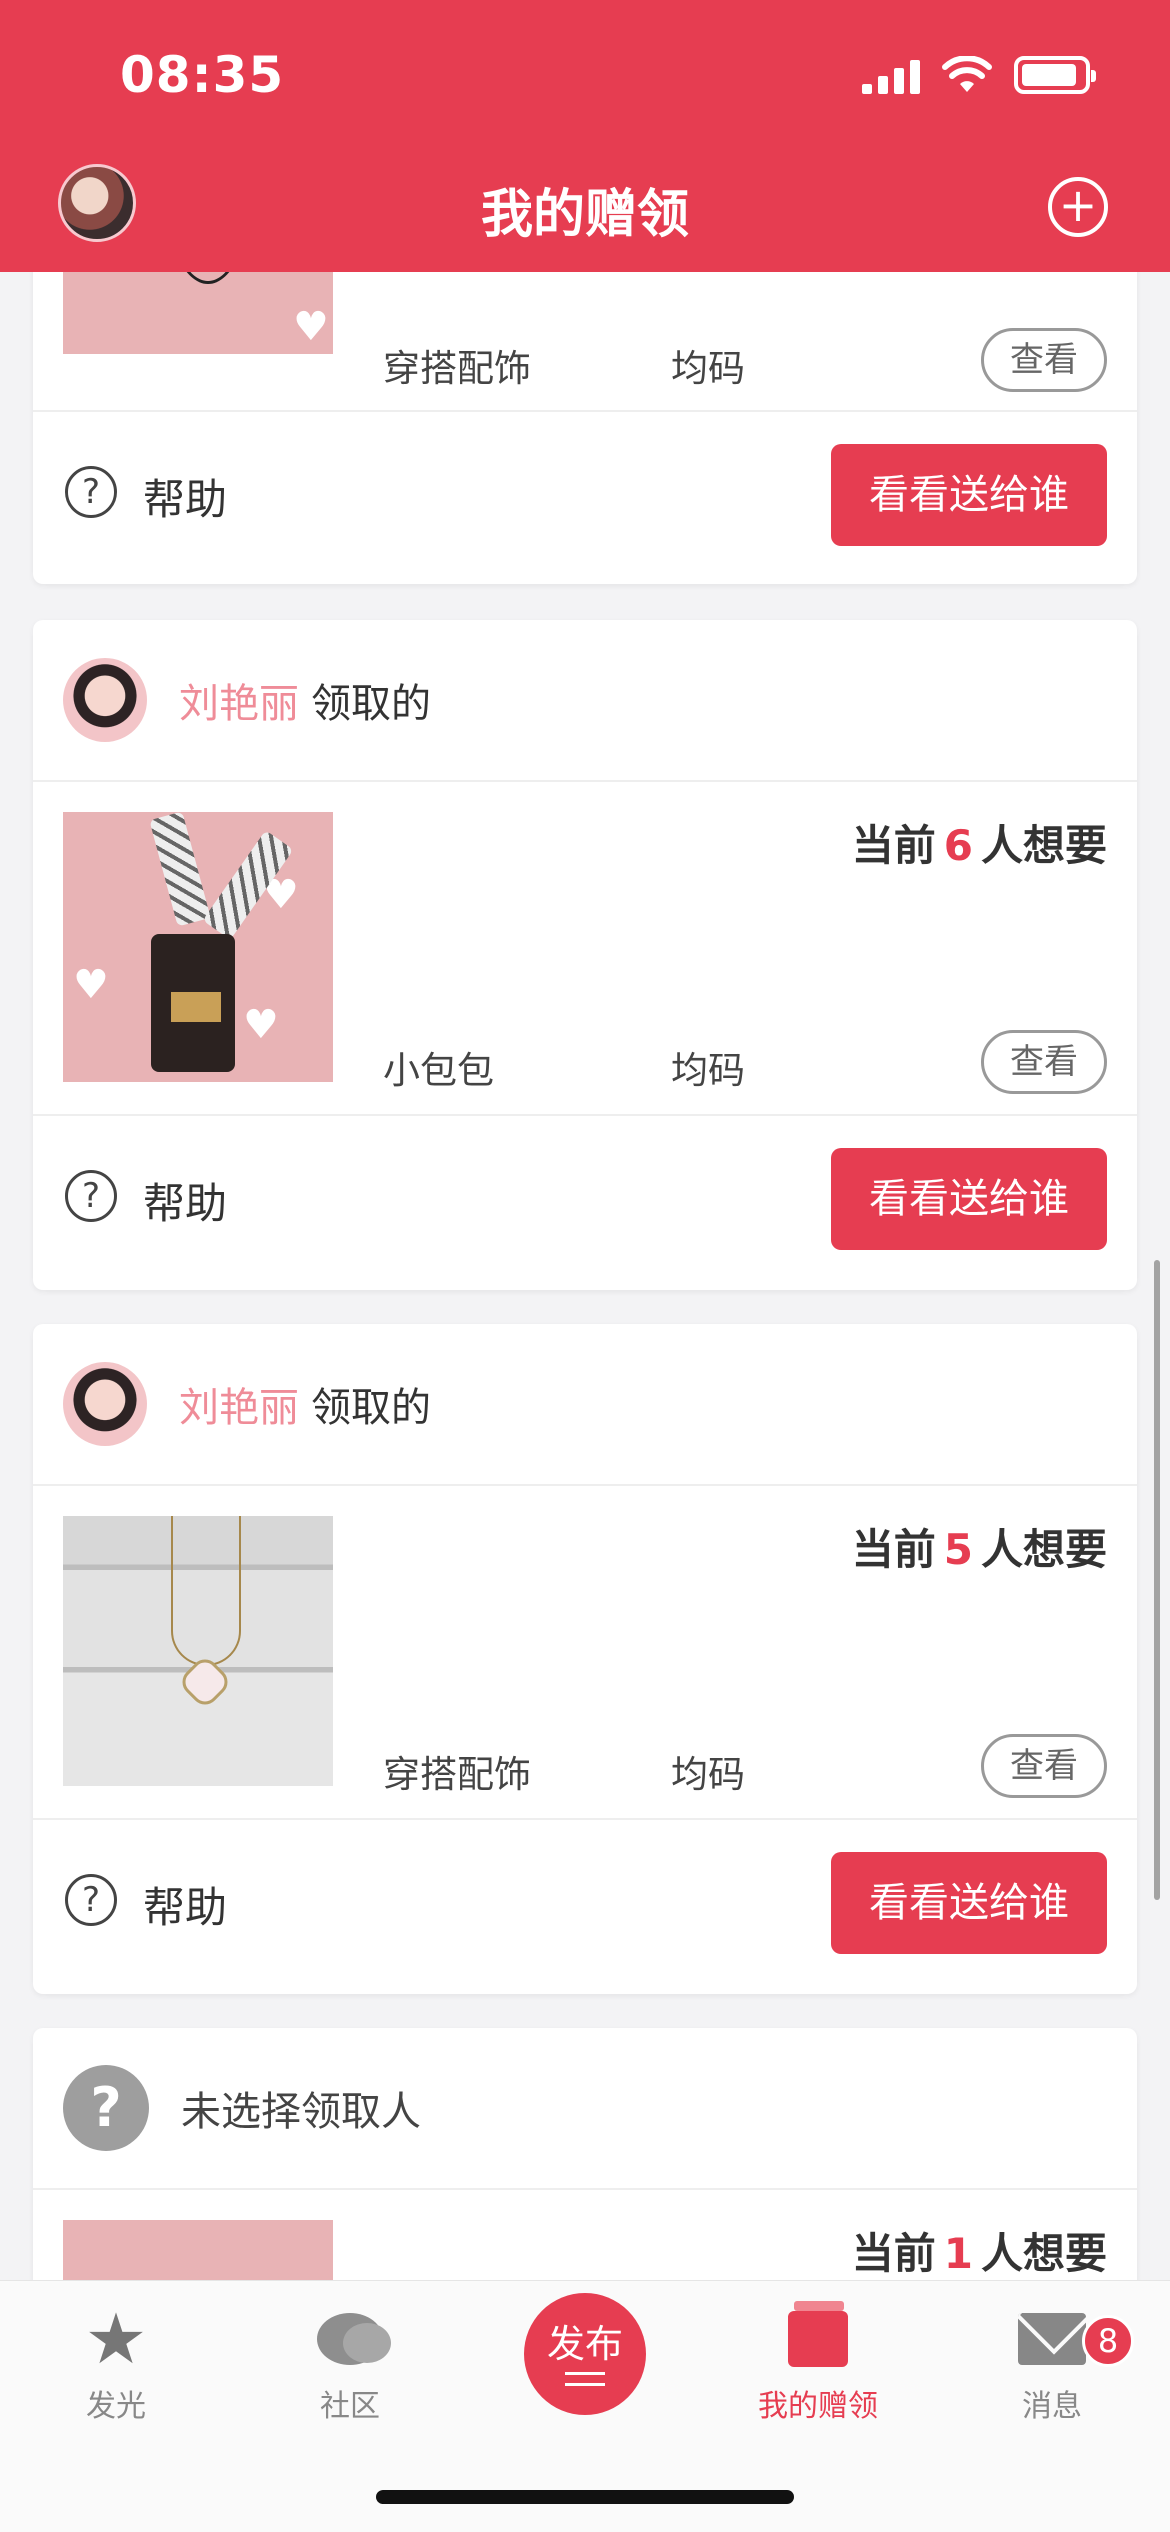 Image resolution: width=1170 pixels, height=2532 pixels. I want to click on item-photo, so click(198, 1651).